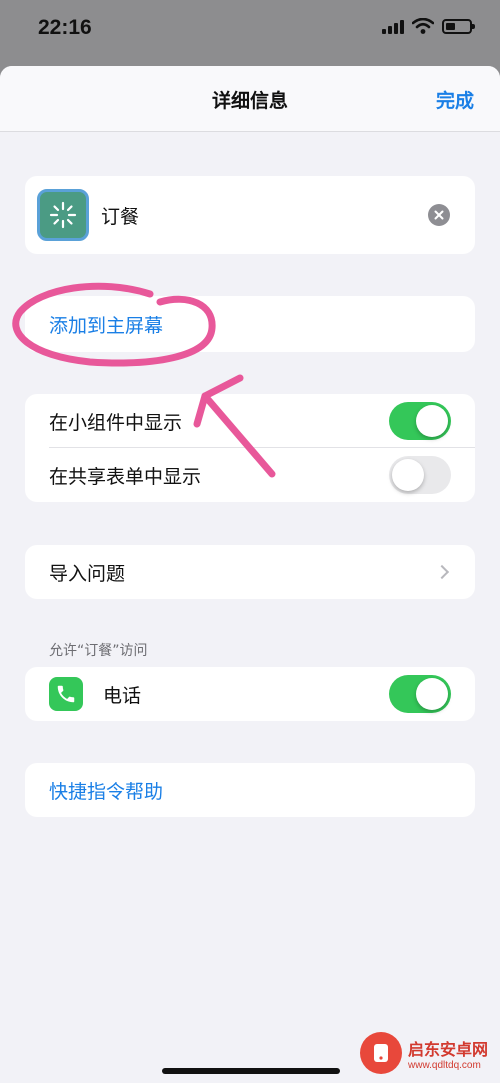  Describe the element at coordinates (458, 26) in the screenshot. I see `battery-icon` at that location.